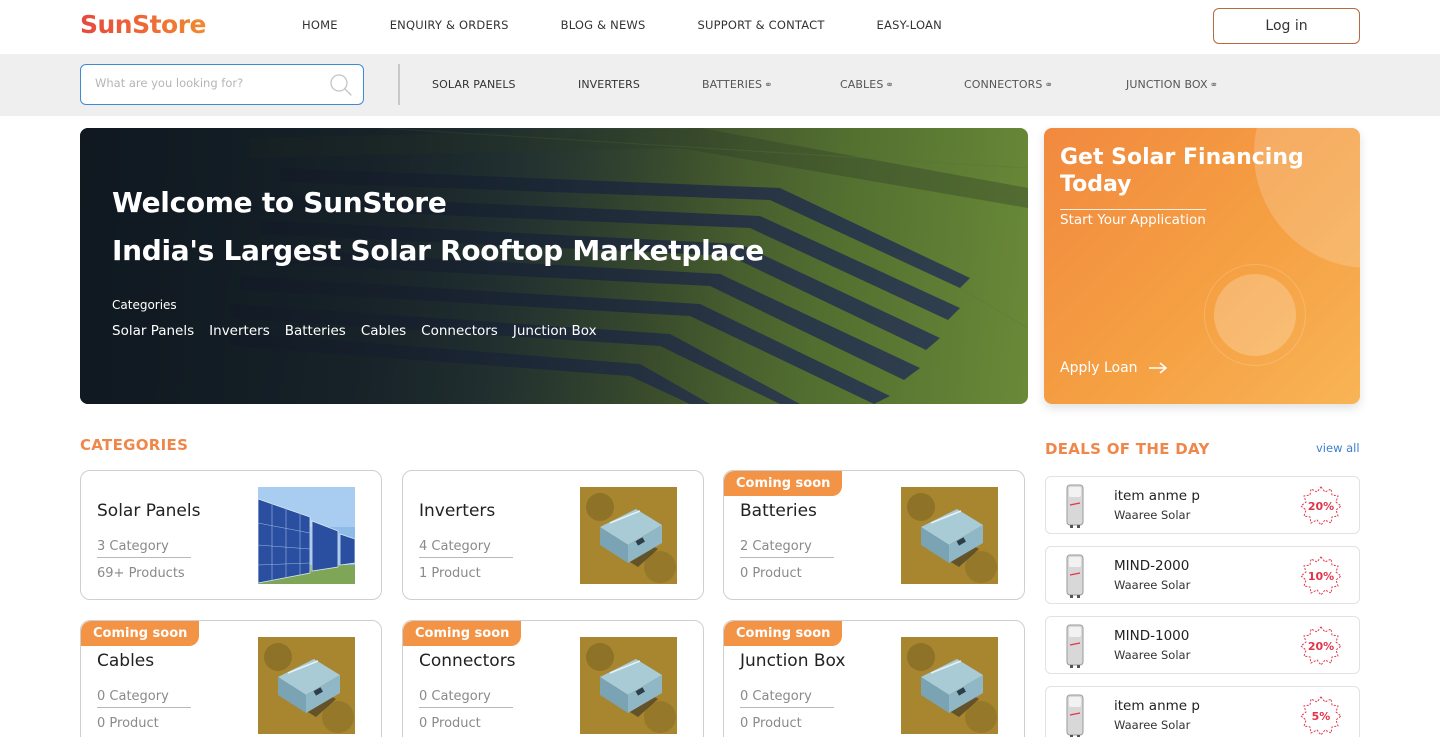 This screenshot has width=1440, height=737. What do you see at coordinates (153, 331) in the screenshot?
I see `hero-link-solar-panels: Solar Panels` at bounding box center [153, 331].